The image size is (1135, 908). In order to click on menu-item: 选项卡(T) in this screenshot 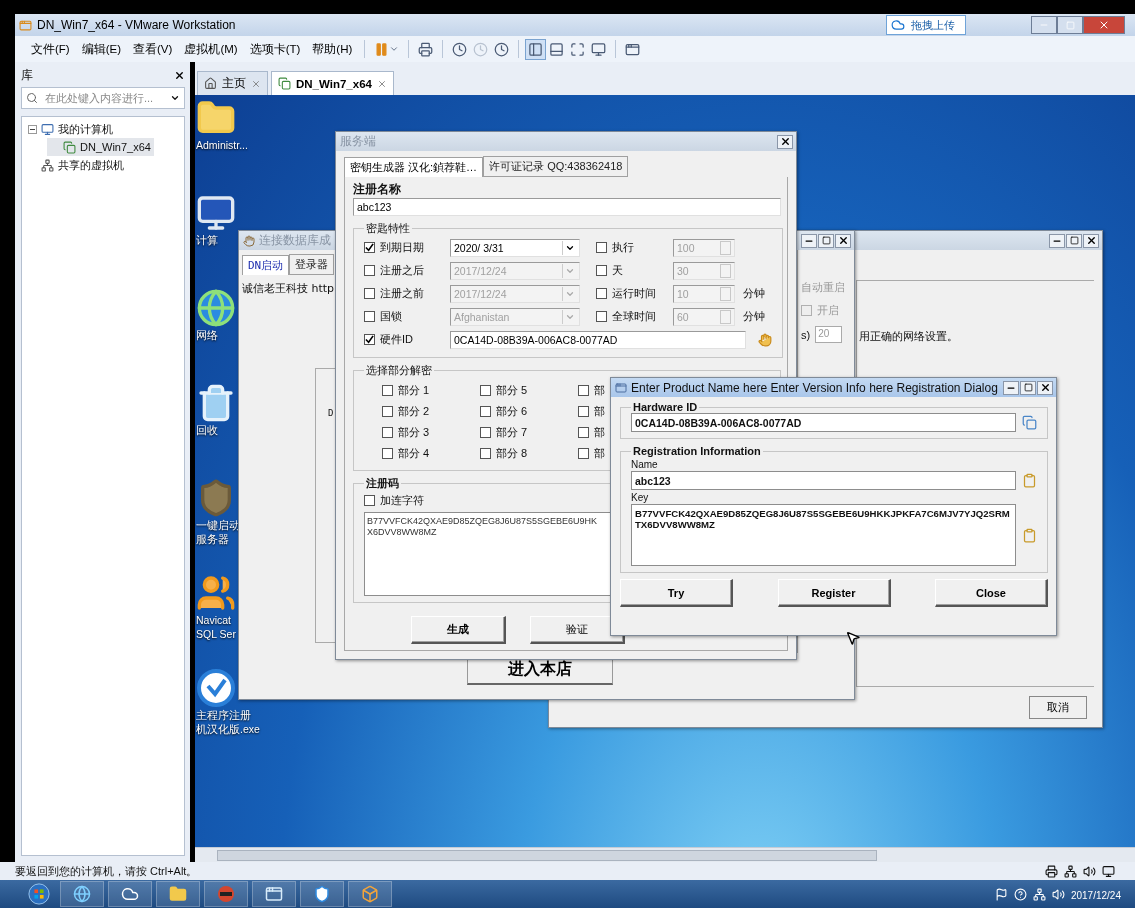, I will do `click(275, 49)`.